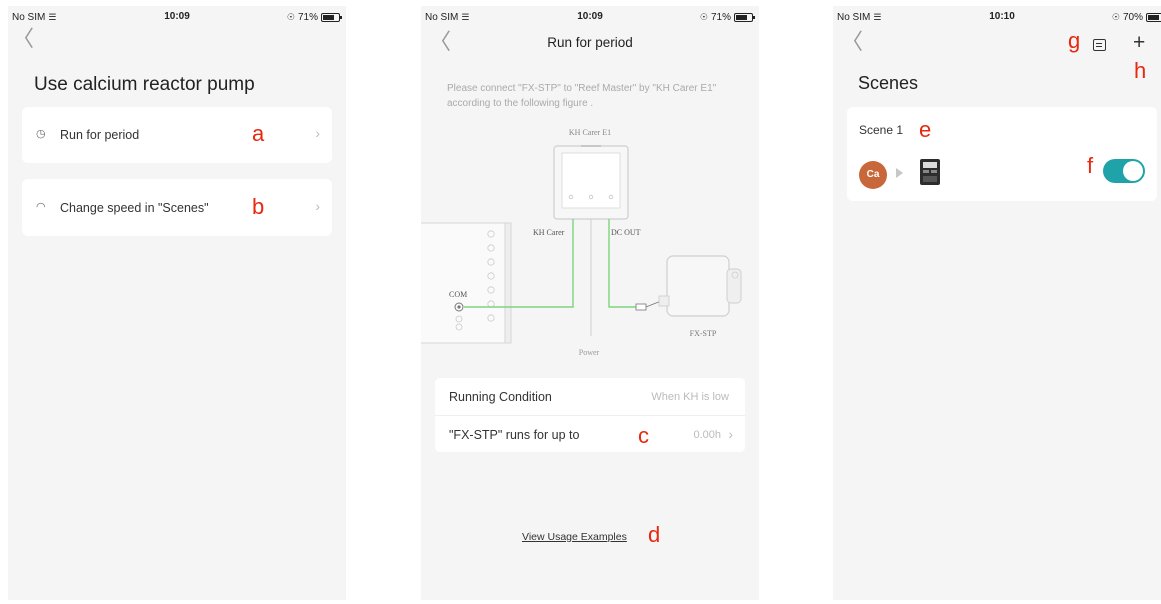 The width and height of the screenshot is (1161, 604). What do you see at coordinates (626, 232) in the screenshot?
I see `dc-out-label: DC OUT` at bounding box center [626, 232].